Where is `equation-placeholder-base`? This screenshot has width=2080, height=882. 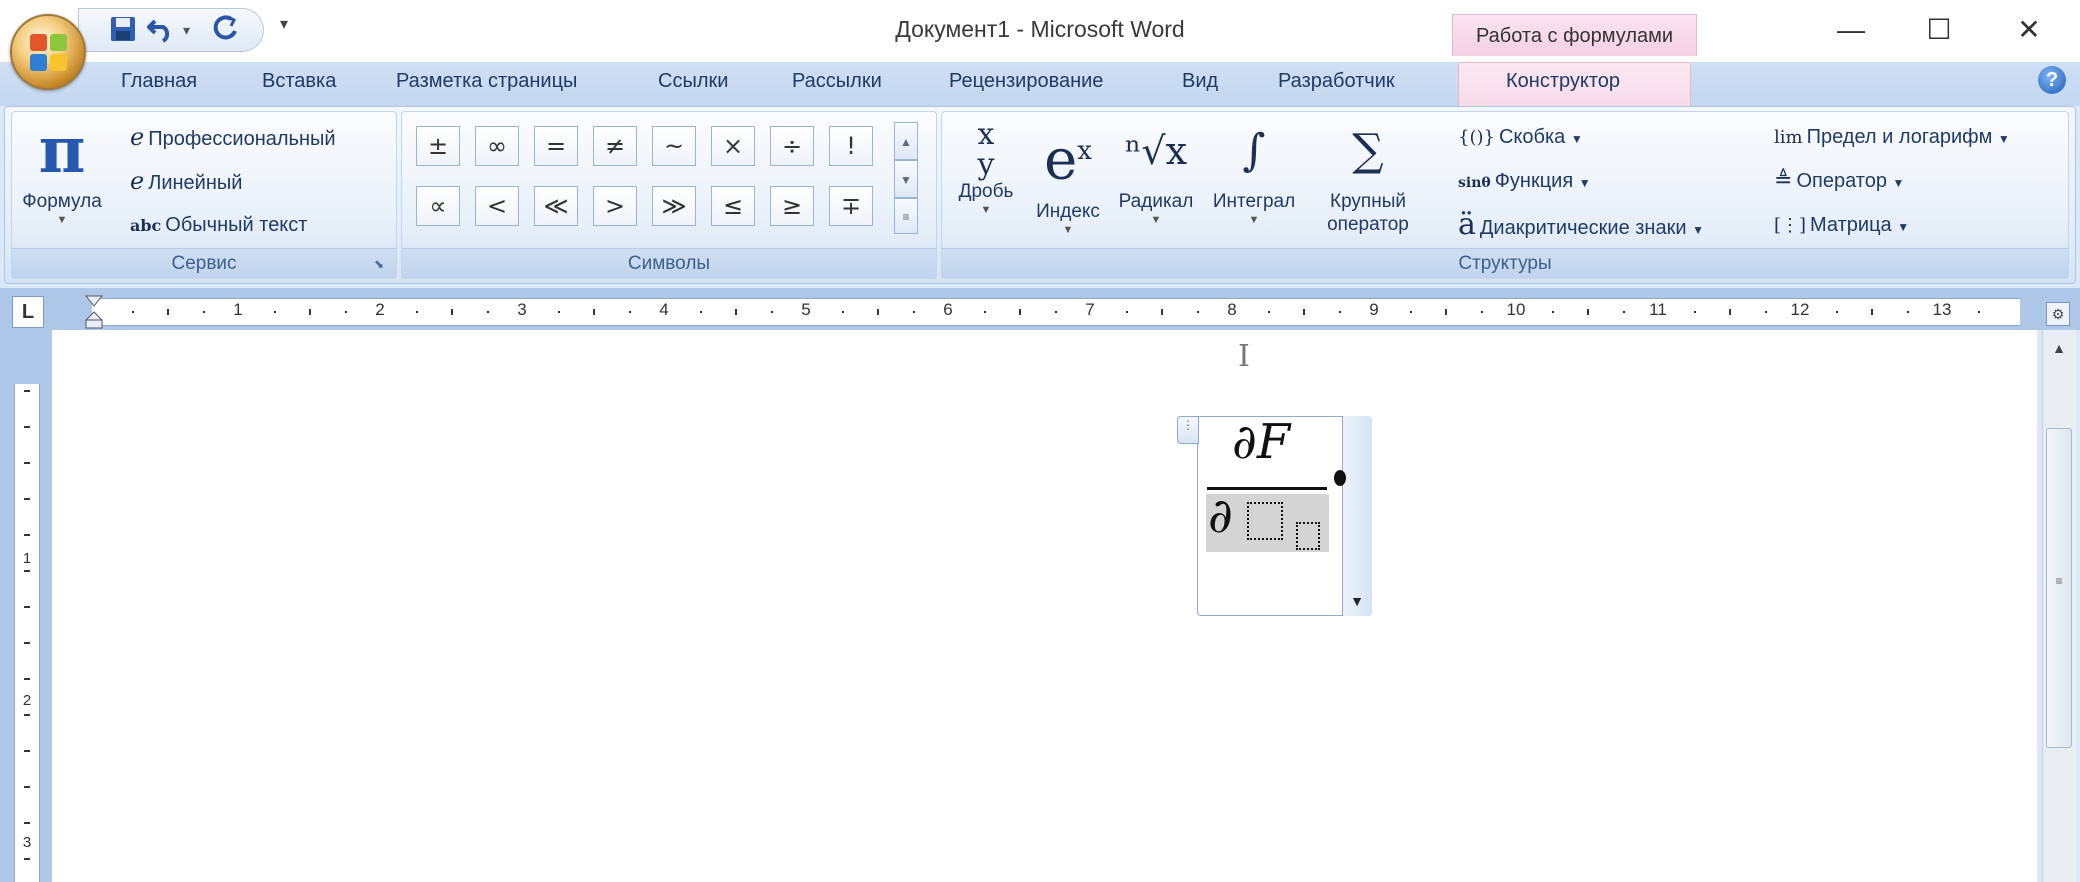
equation-placeholder-base is located at coordinates (1265, 521).